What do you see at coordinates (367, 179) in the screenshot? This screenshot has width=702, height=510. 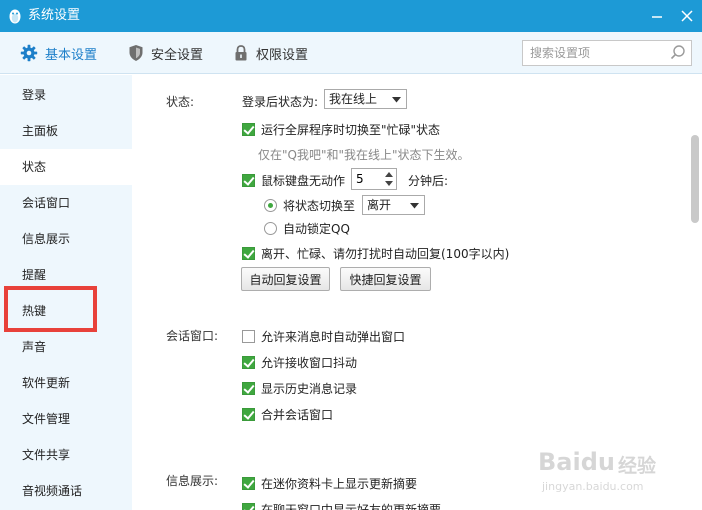 I see `idle-minutes-input` at bounding box center [367, 179].